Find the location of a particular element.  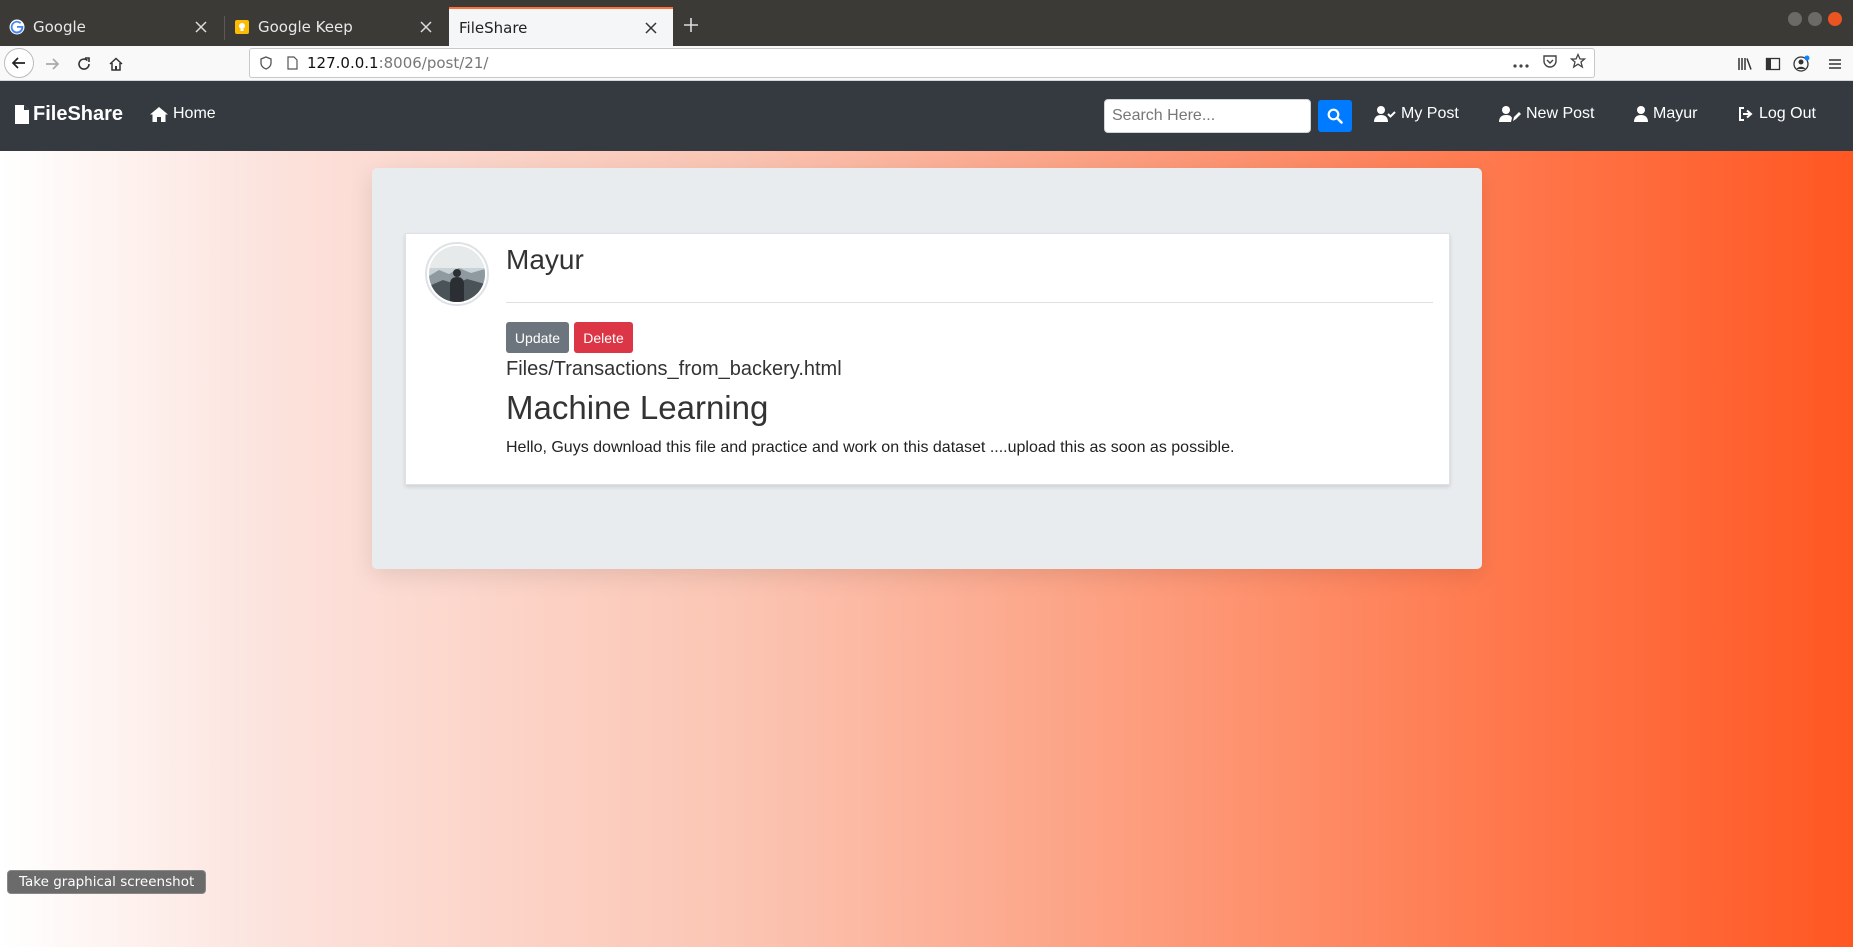

browser-tab-strip: Google Google Keep FileShare is located at coordinates (926, 23).